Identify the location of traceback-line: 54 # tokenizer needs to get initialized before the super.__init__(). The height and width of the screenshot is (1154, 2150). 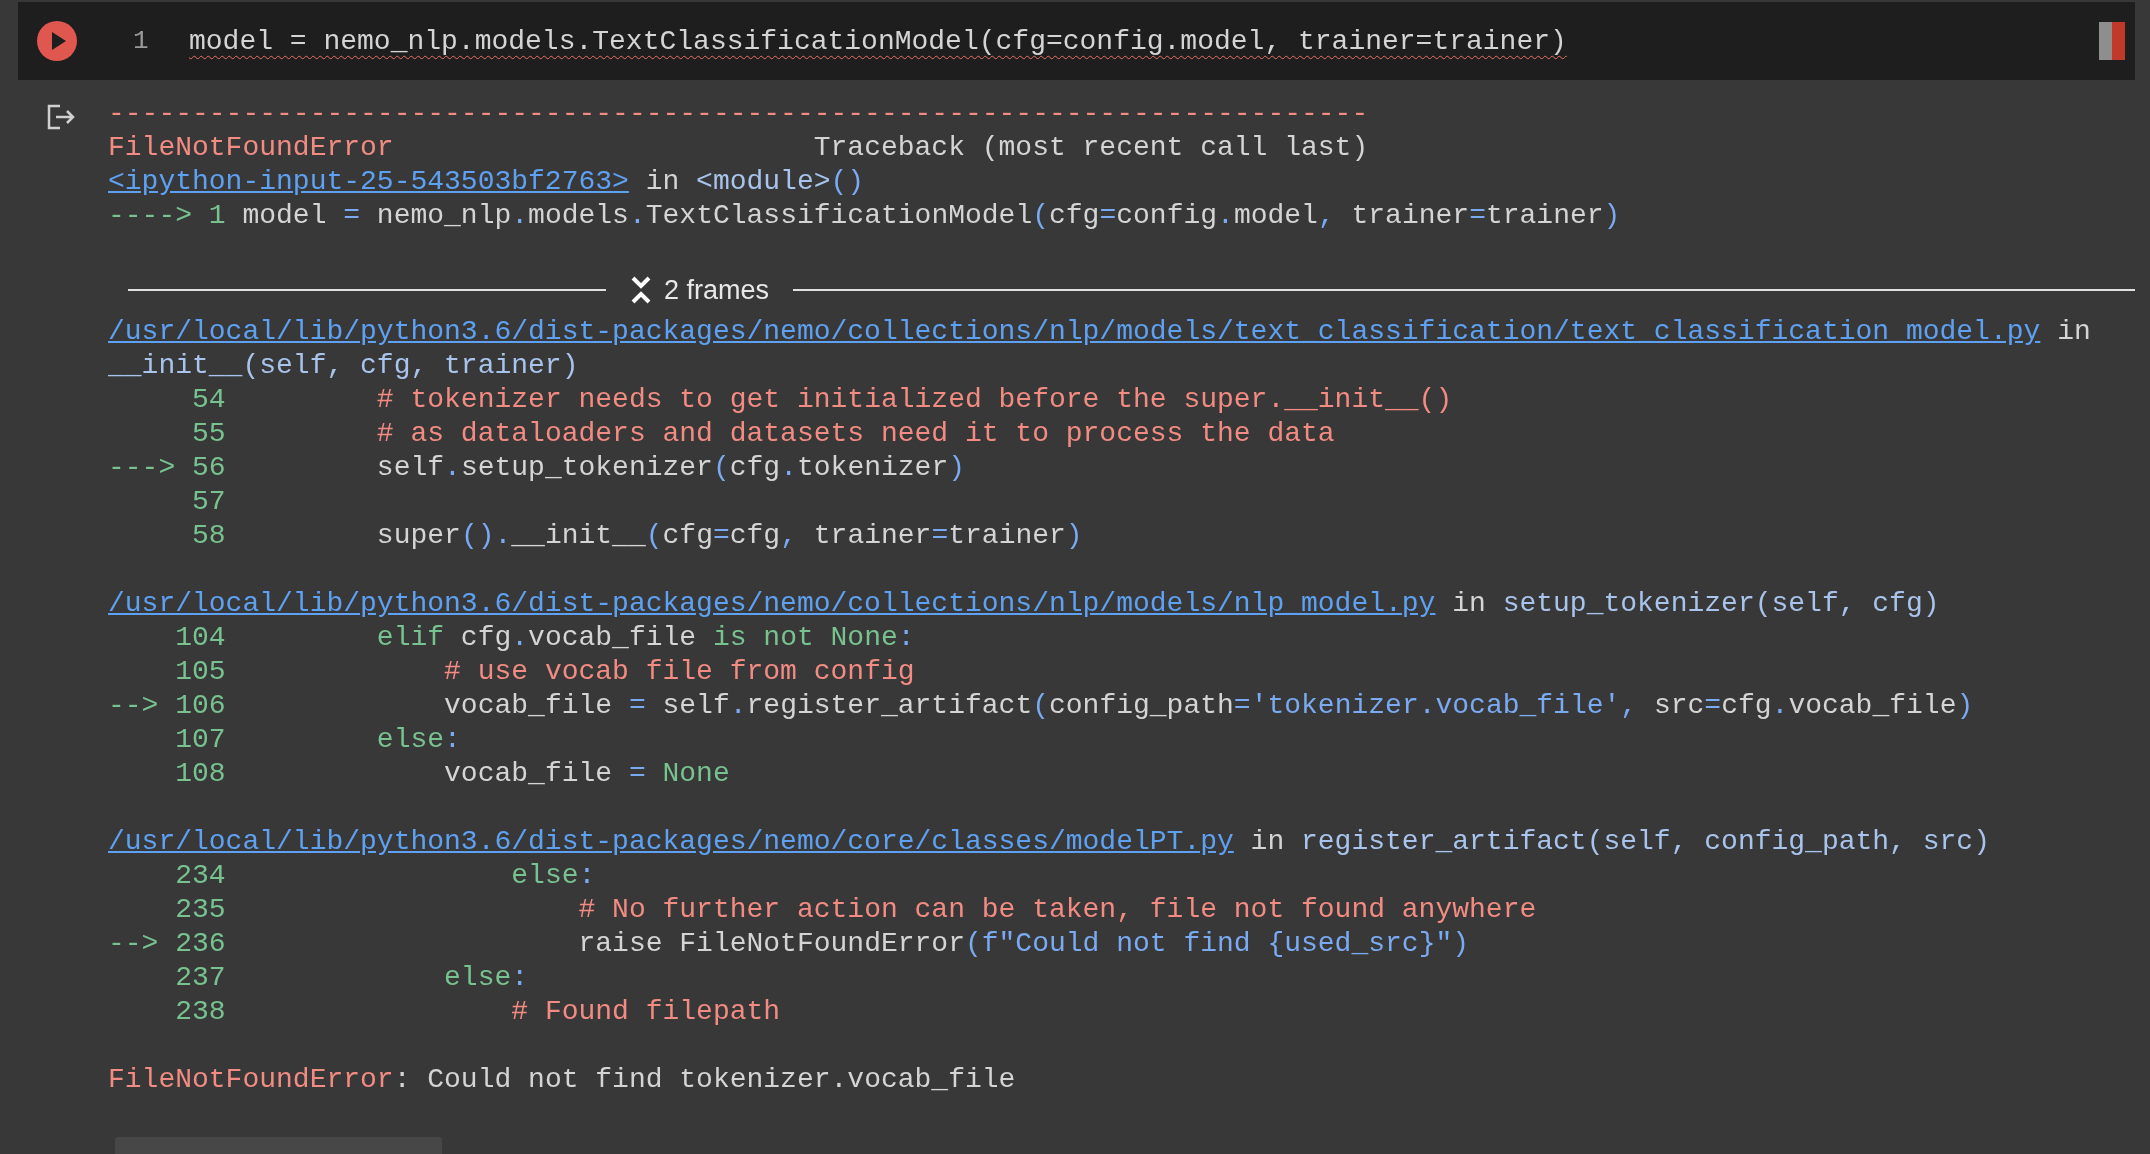
(822, 400).